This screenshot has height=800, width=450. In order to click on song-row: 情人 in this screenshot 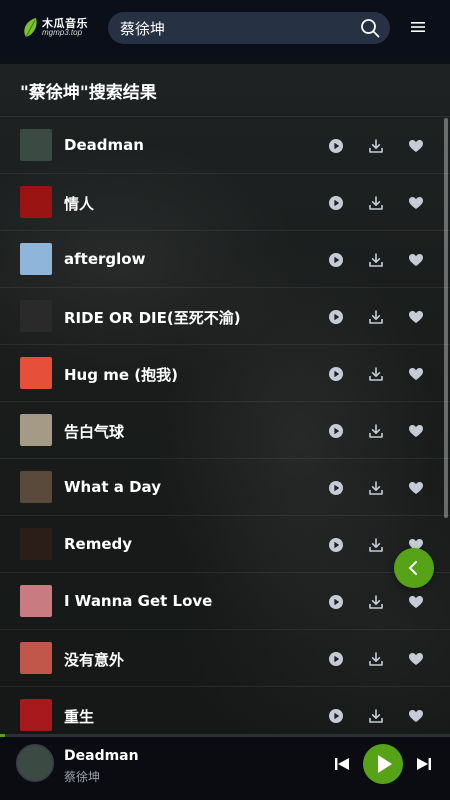, I will do `click(225, 201)`.